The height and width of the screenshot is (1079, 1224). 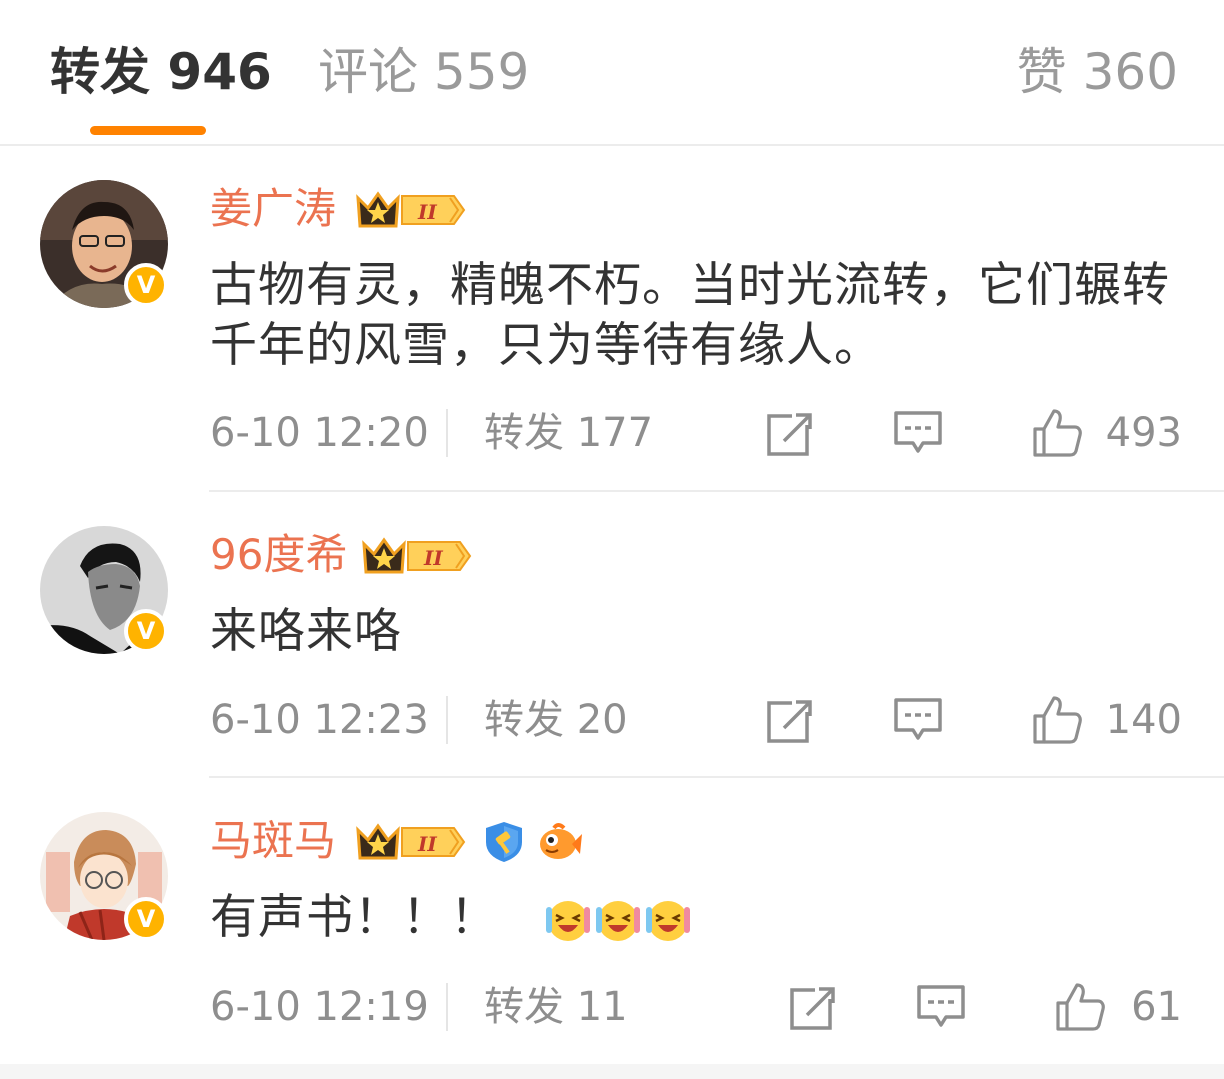 I want to click on repost-text: 来咯来咯, so click(x=306, y=631).